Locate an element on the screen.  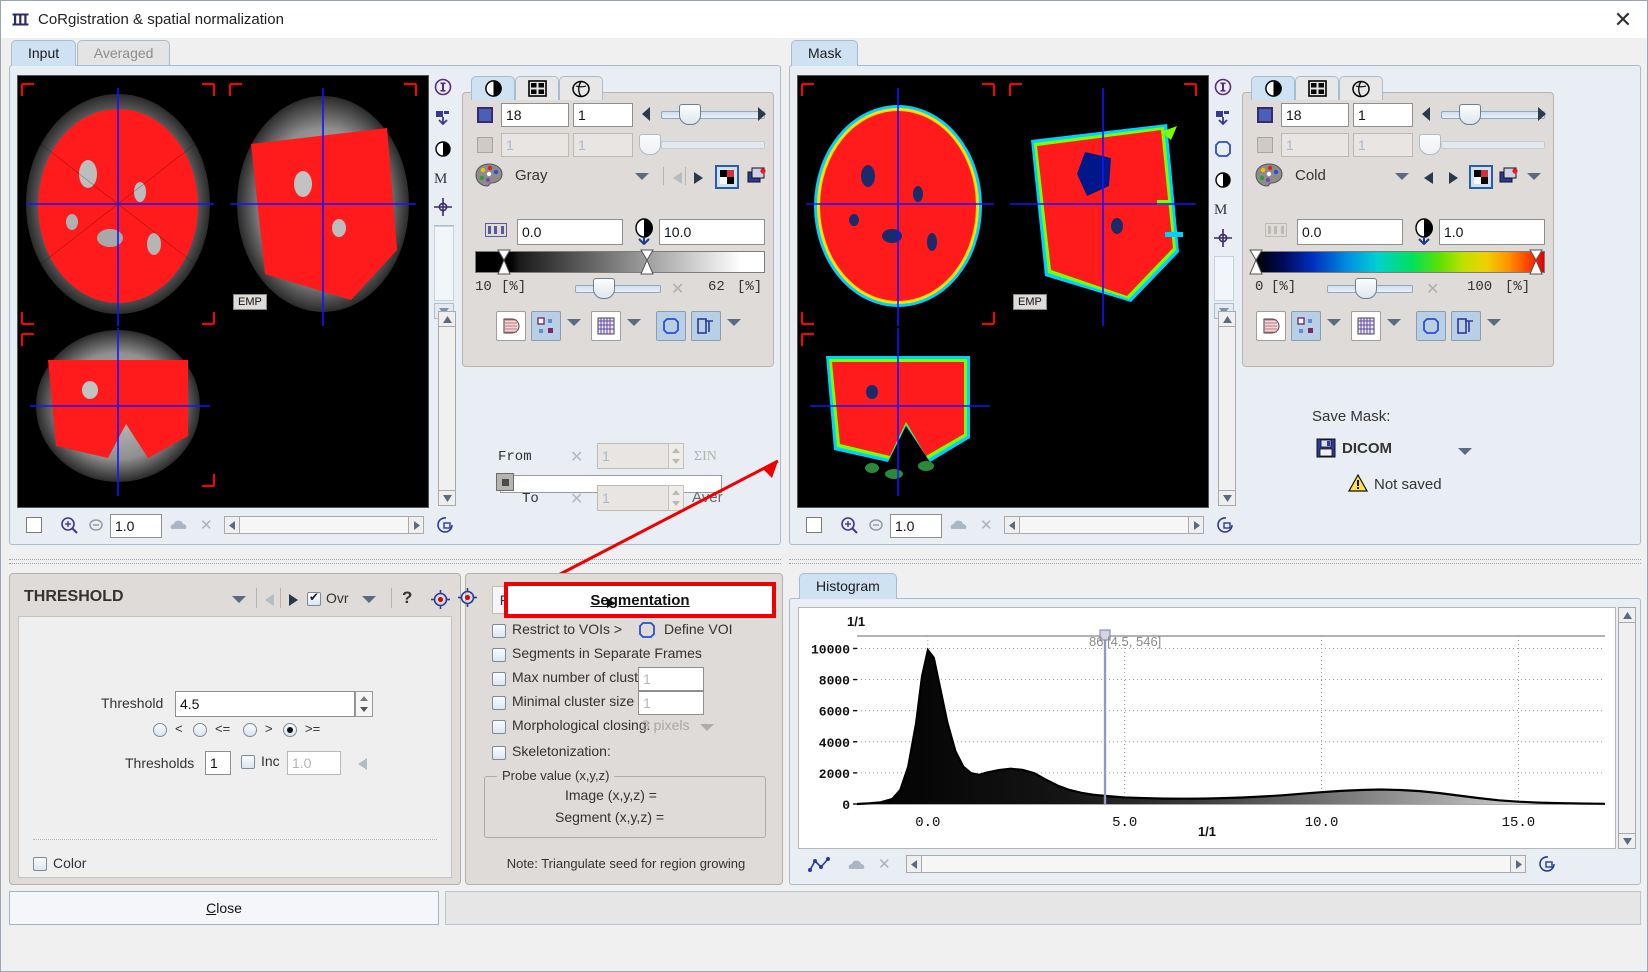
define-voi-icon is located at coordinates (647, 631).